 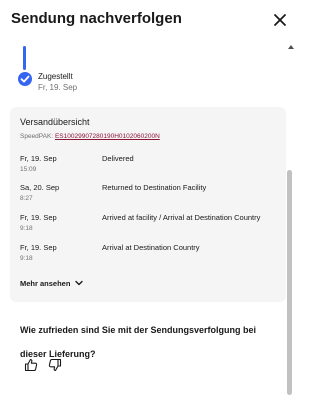 I want to click on thumbs-up-button, so click(x=31, y=365).